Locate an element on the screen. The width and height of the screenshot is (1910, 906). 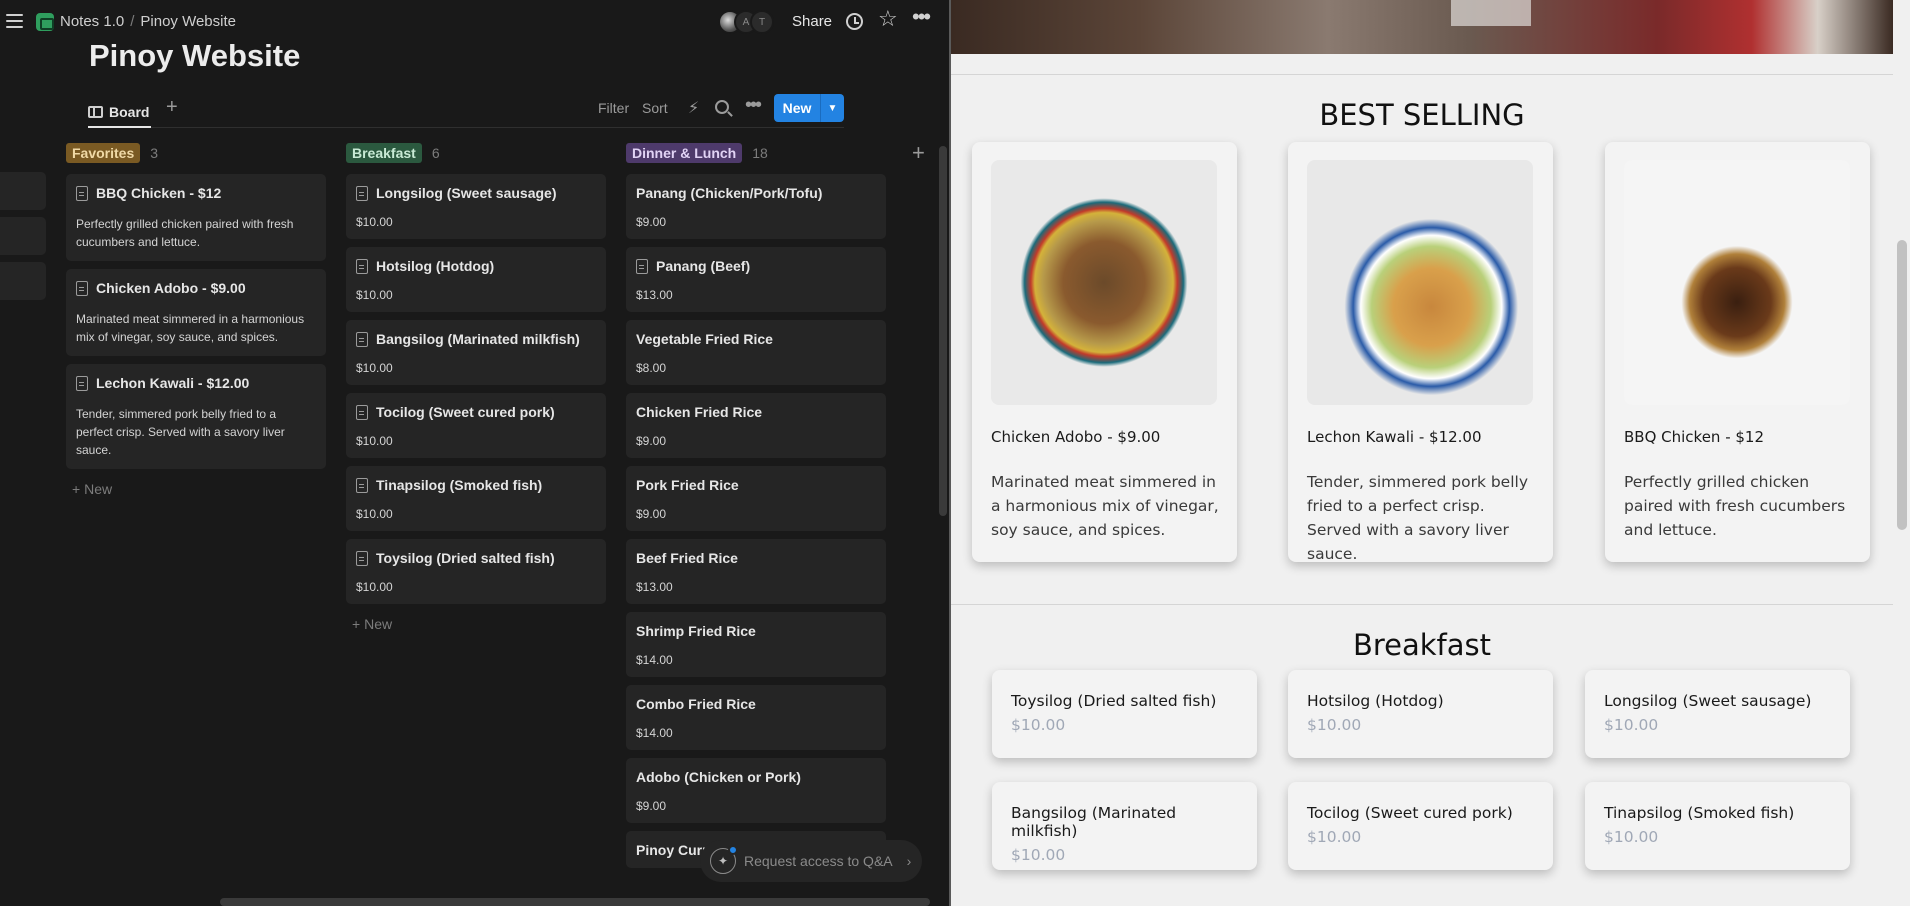
column-header: Favorites 3 is located at coordinates (196, 153).